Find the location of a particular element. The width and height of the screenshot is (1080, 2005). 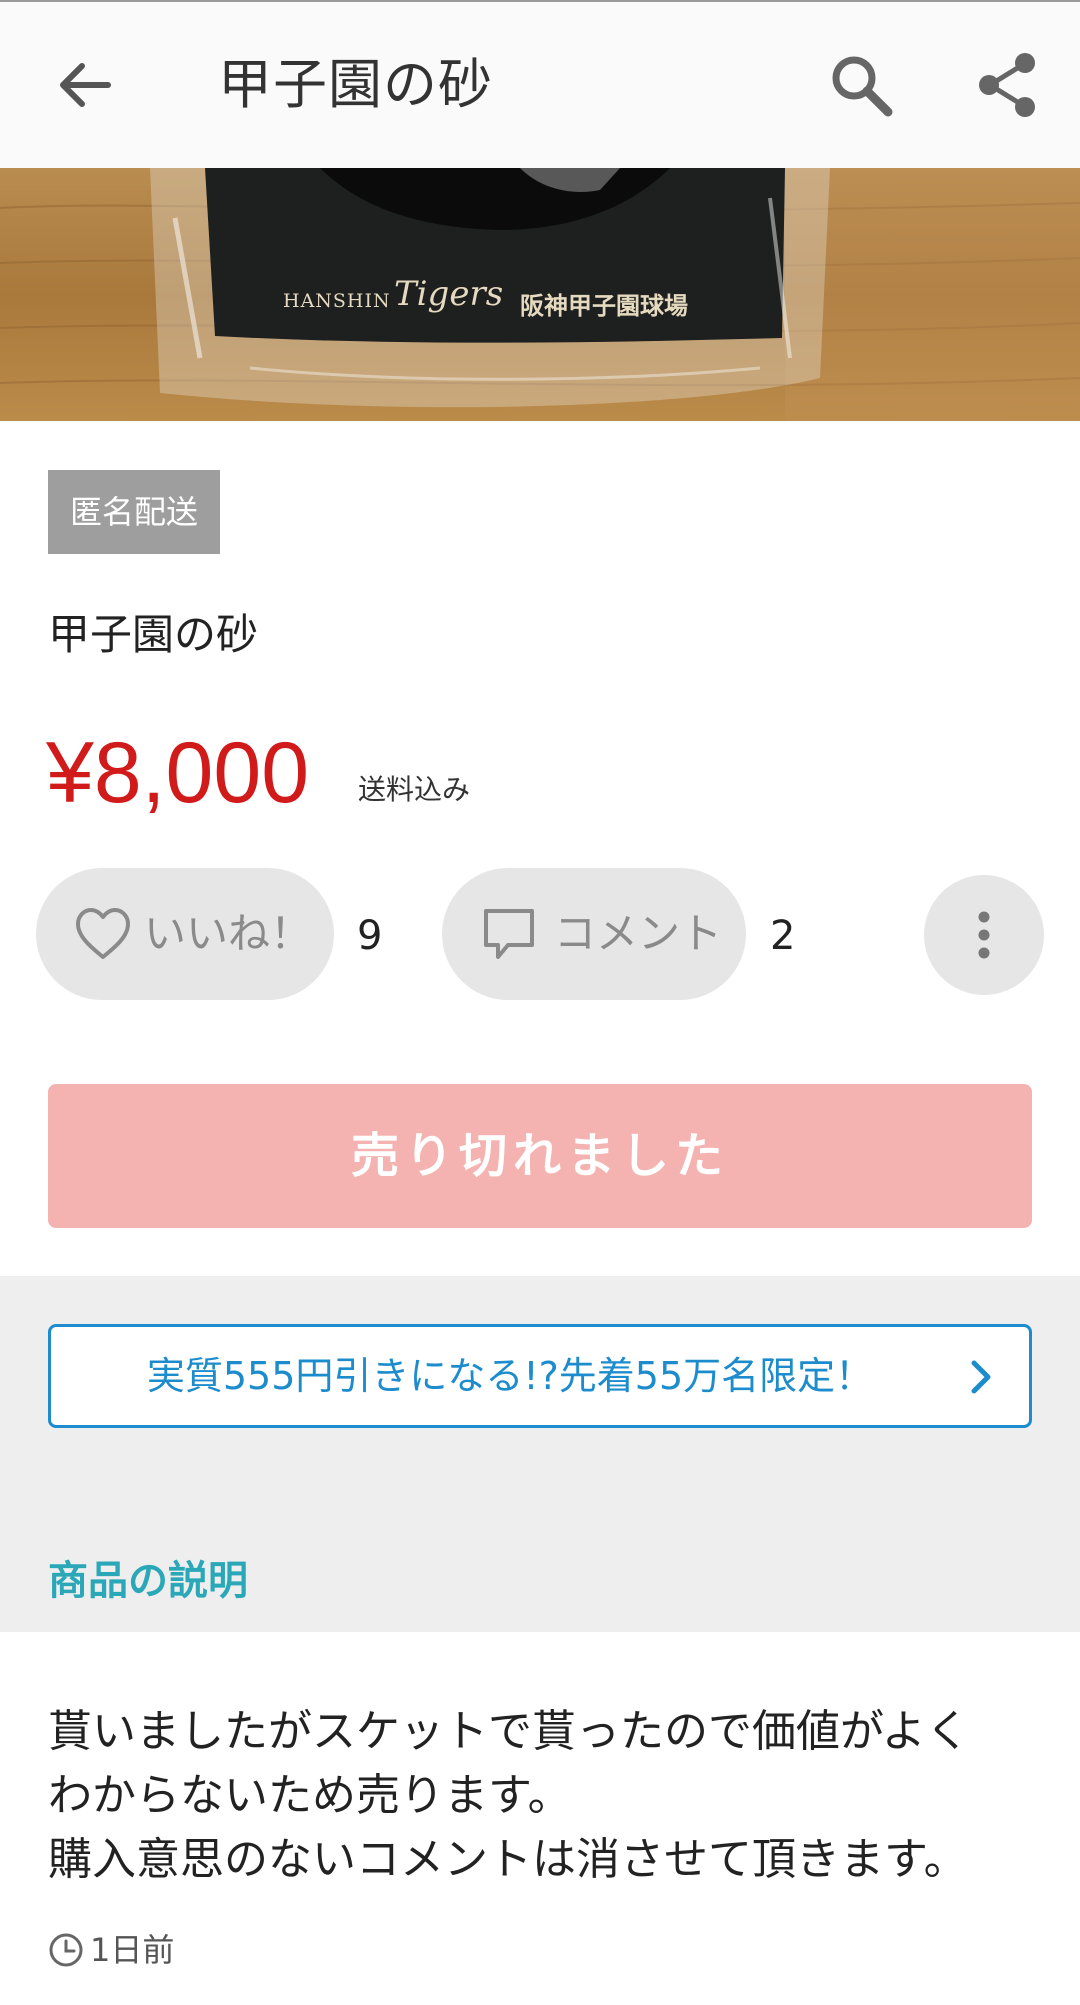

comment-button: コメント is located at coordinates (594, 934).